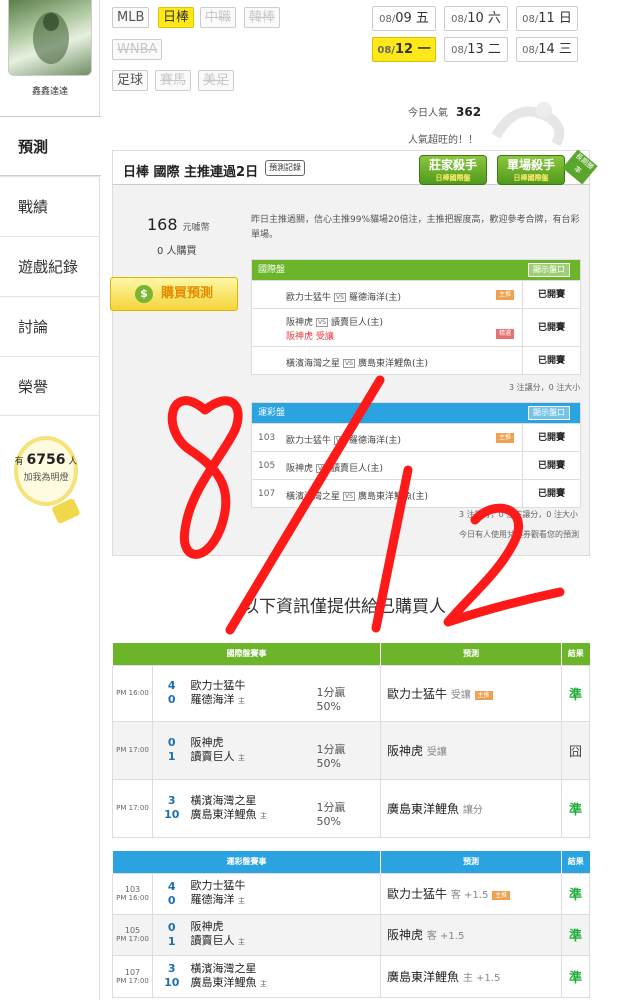 This screenshot has width=622, height=1000. Describe the element at coordinates (476, 18) in the screenshot. I see `date-tab-0810: 08/10 六` at that location.